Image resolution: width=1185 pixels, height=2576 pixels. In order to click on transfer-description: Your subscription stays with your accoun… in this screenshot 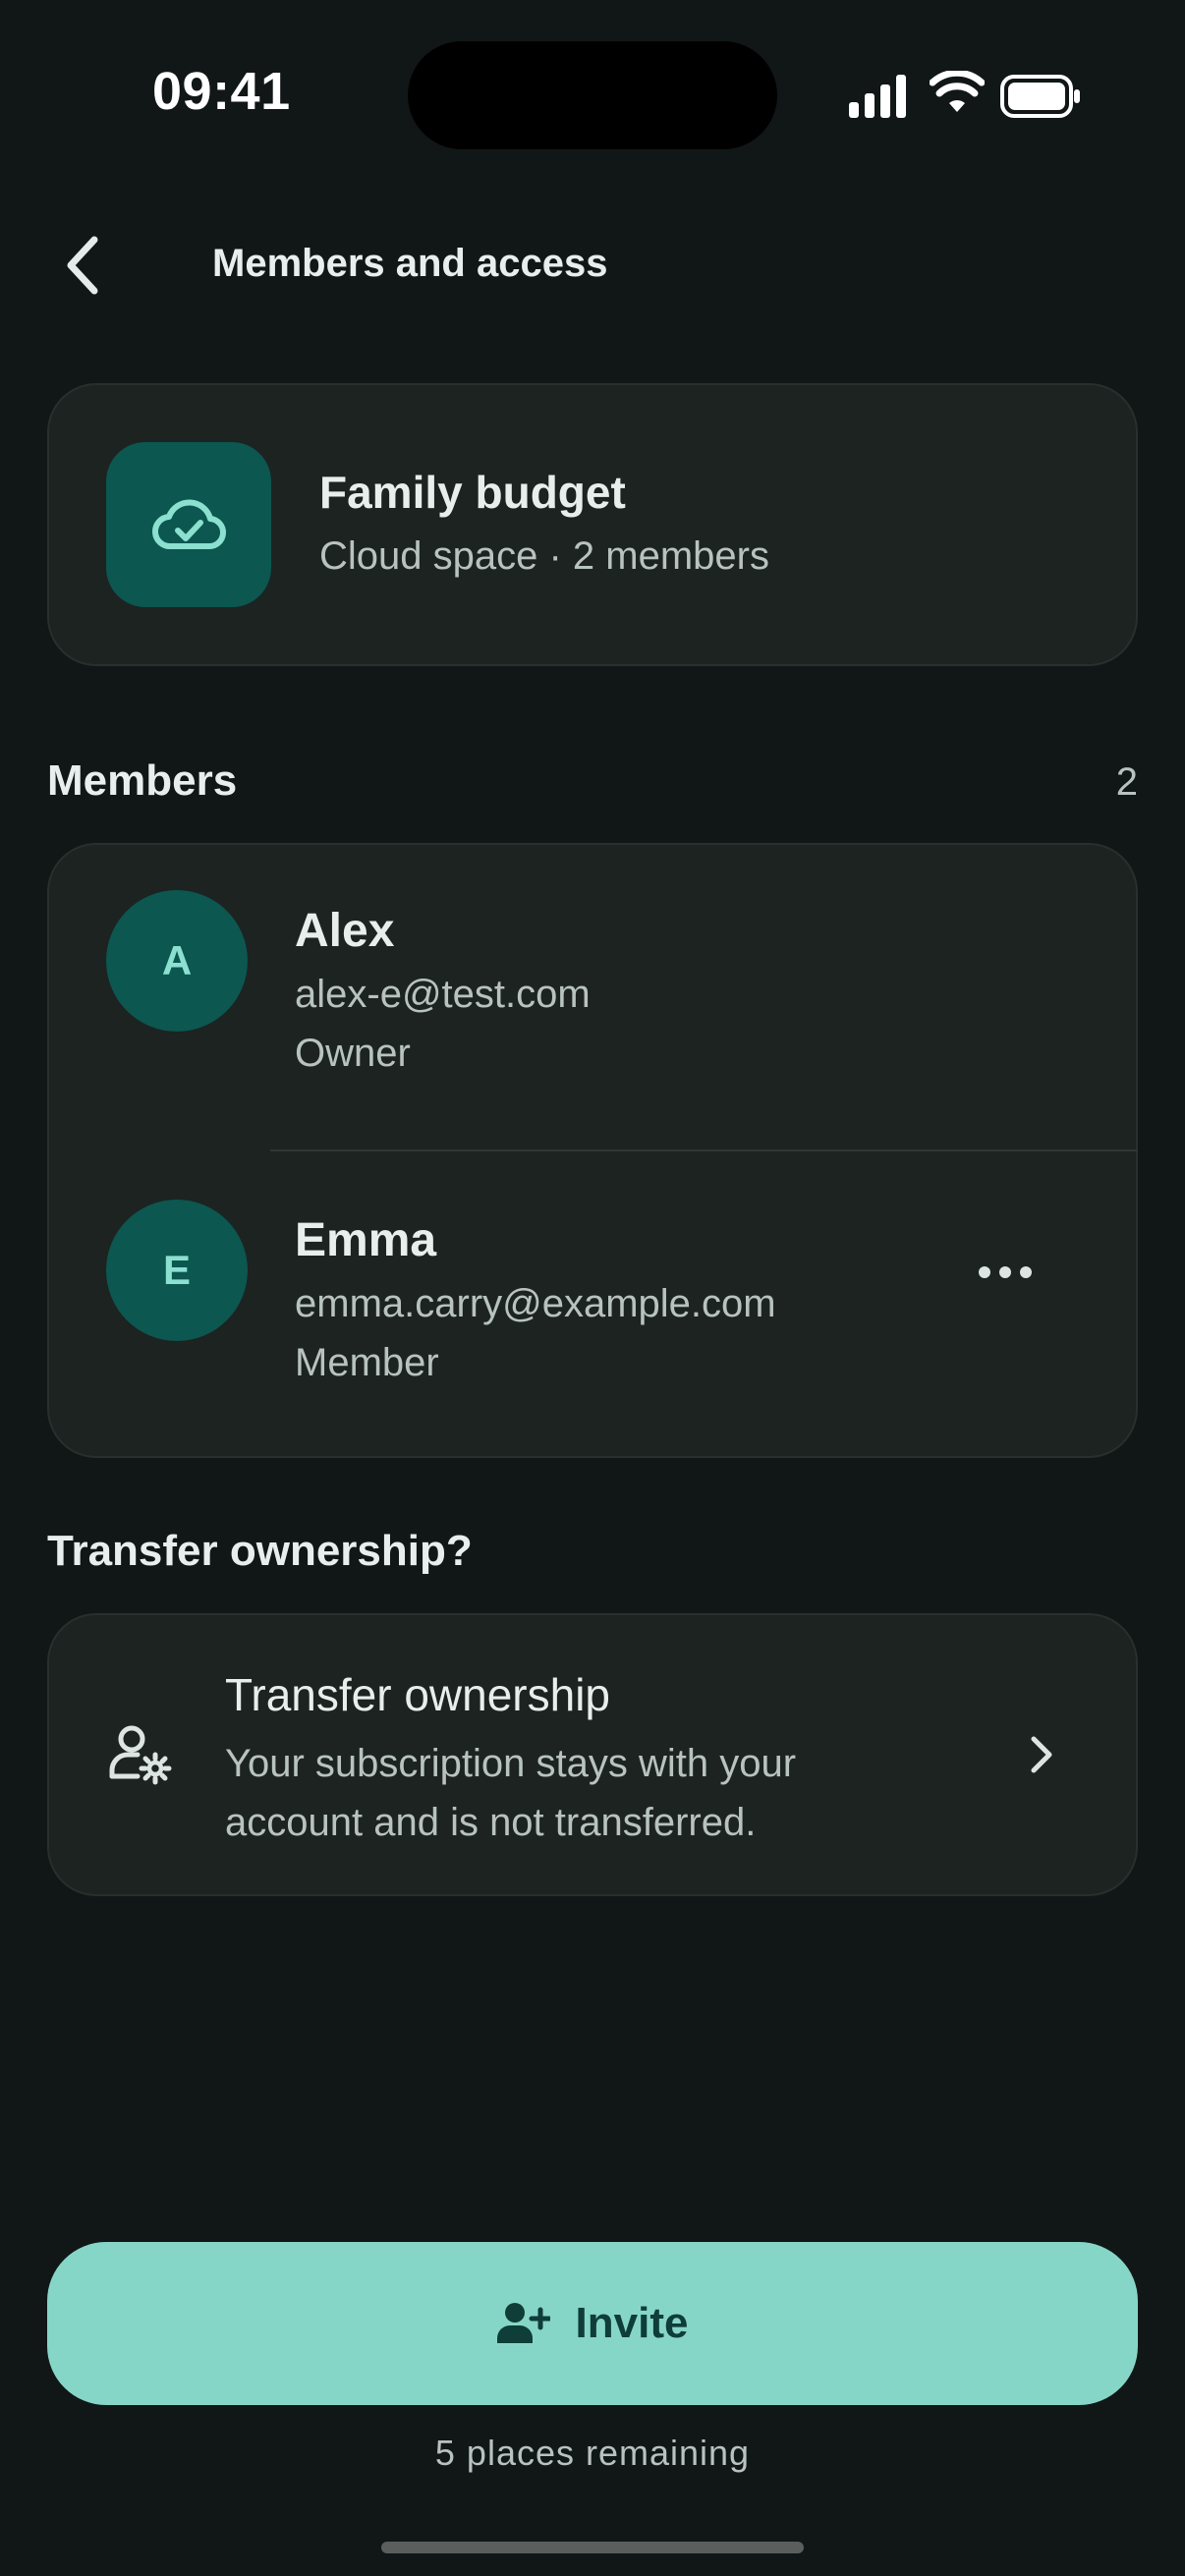, I will do `click(511, 1793)`.